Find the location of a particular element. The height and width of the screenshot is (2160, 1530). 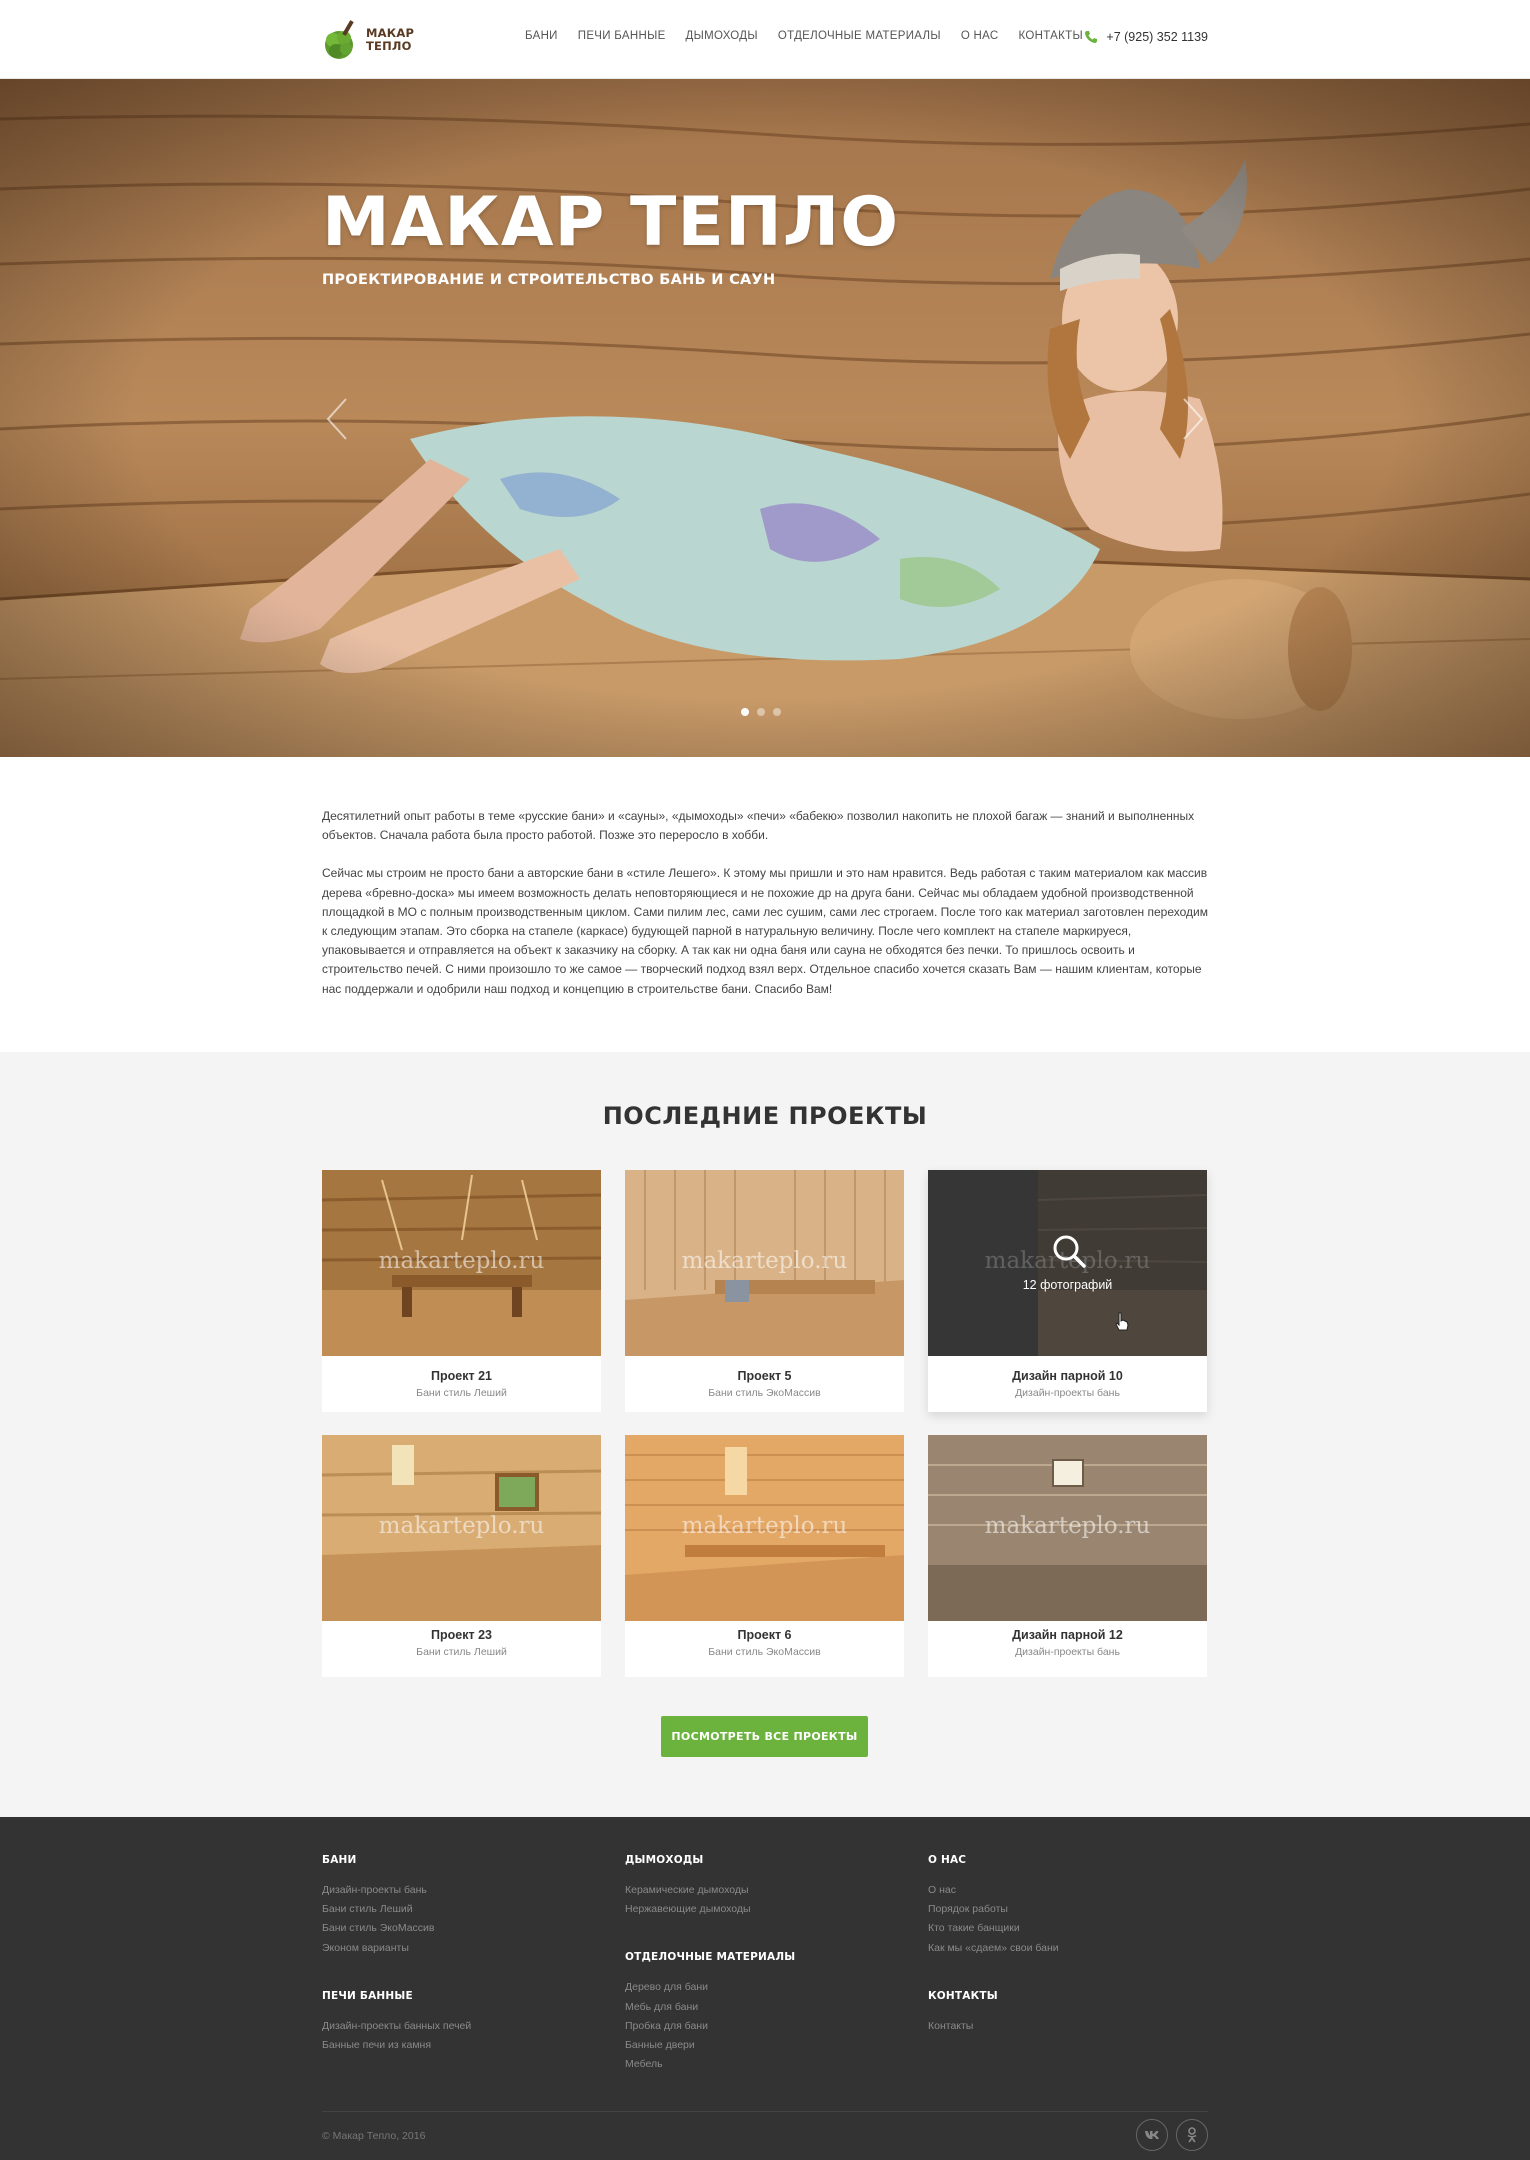

footer-heading: БАНИ is located at coordinates (339, 1860).